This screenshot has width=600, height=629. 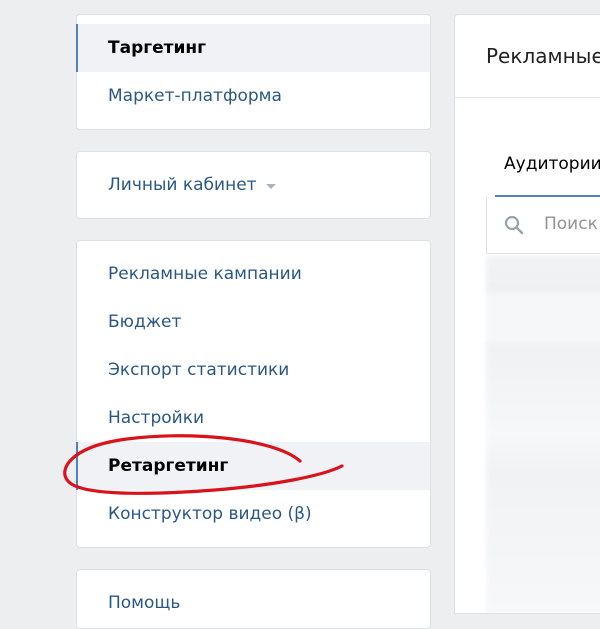 I want to click on search-input, so click(x=572, y=224).